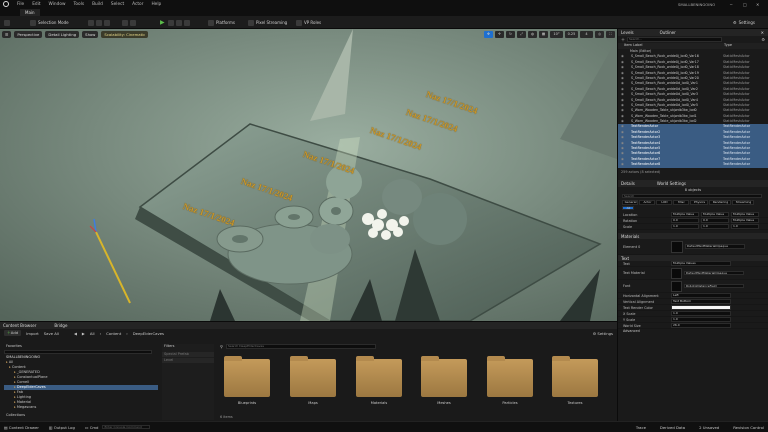 This screenshot has height=432, width=768. Describe the element at coordinates (81, 407) in the screenshot. I see `tree-folder-item: ▸ Megascans` at that location.